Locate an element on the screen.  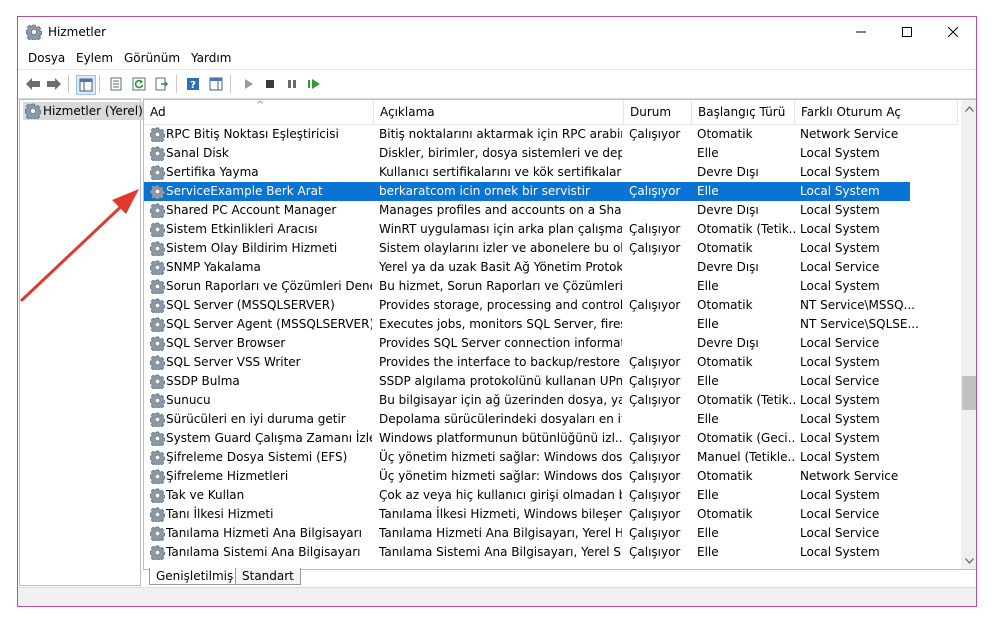
menu-yardim: Yardım is located at coordinates (211, 58).